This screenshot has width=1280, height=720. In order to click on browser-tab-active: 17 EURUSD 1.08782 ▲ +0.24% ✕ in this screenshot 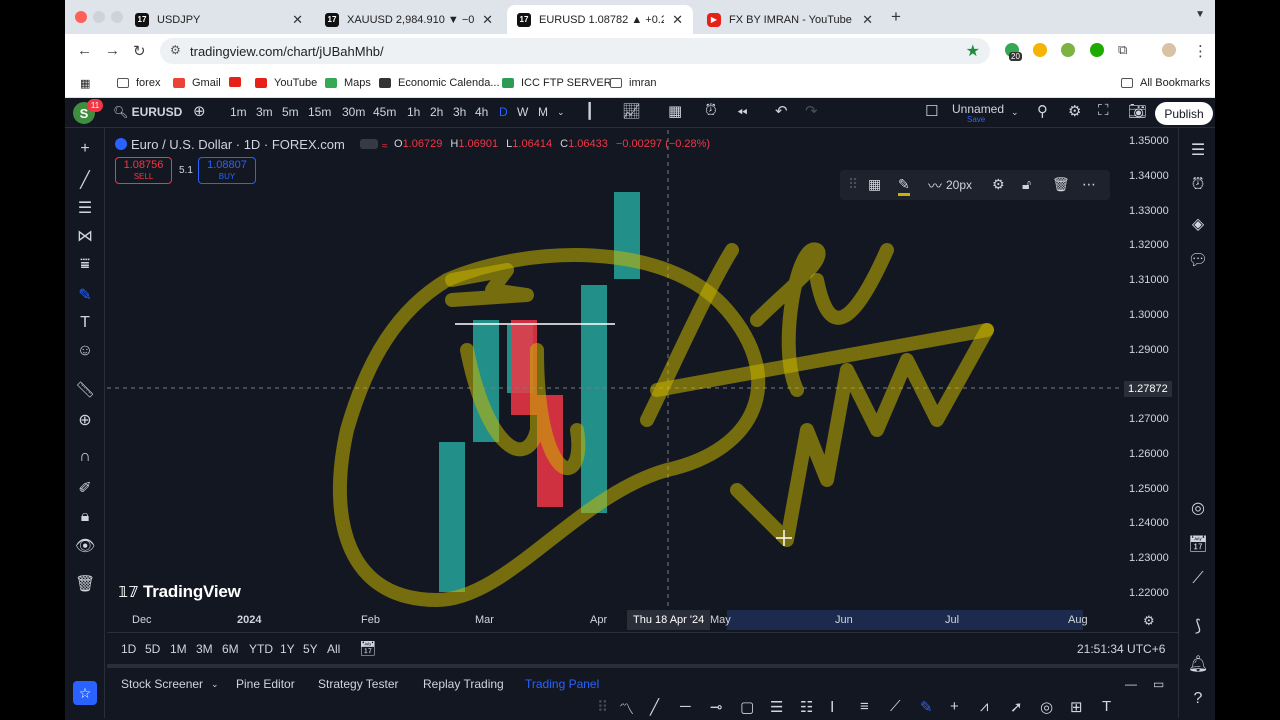, I will do `click(600, 19)`.